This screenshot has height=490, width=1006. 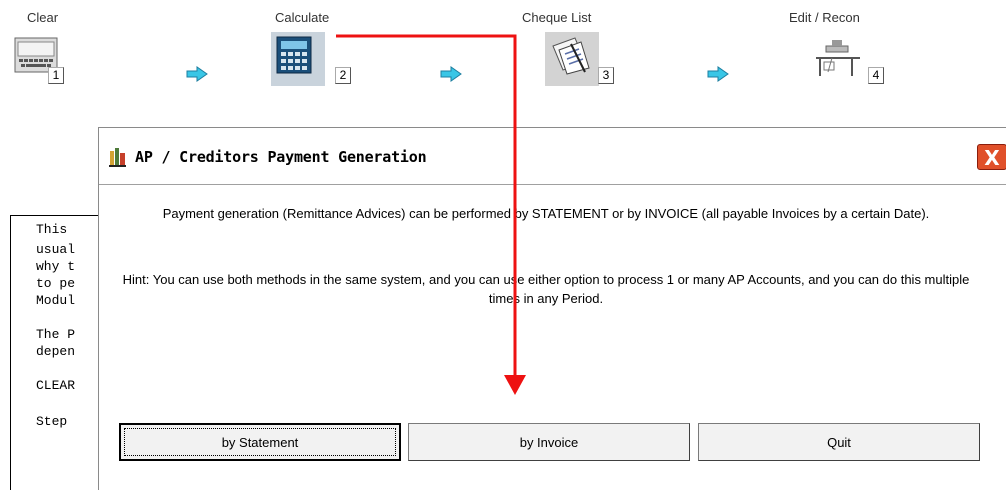 What do you see at coordinates (56, 283) in the screenshot?
I see `doc-line: to pe` at bounding box center [56, 283].